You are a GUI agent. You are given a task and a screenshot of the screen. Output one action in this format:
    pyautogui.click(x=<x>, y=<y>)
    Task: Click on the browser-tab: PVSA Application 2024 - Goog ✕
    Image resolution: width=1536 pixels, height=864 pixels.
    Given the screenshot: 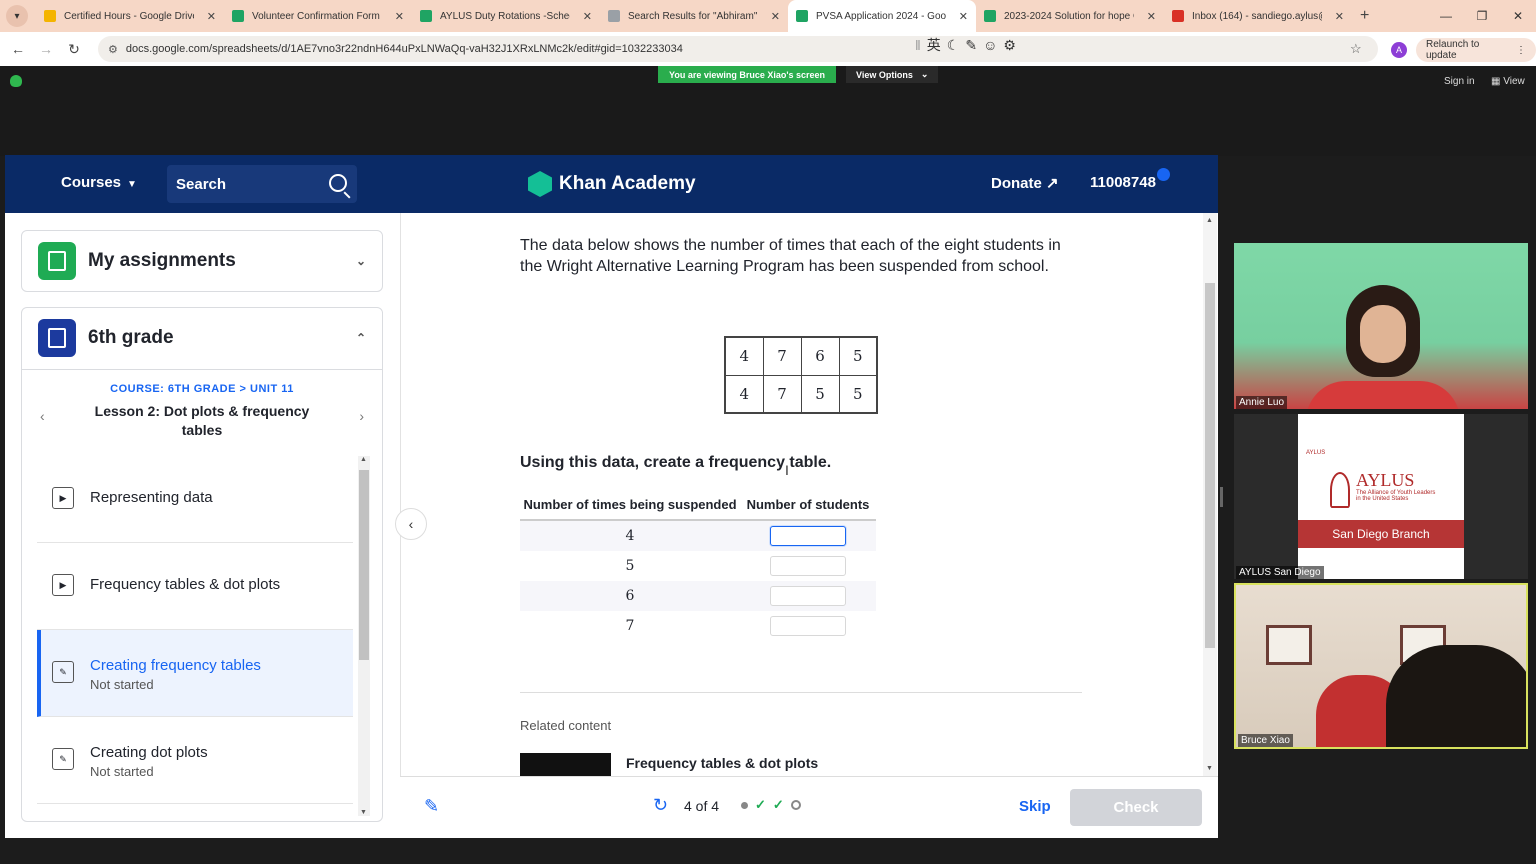 What is the action you would take?
    pyautogui.click(x=882, y=16)
    